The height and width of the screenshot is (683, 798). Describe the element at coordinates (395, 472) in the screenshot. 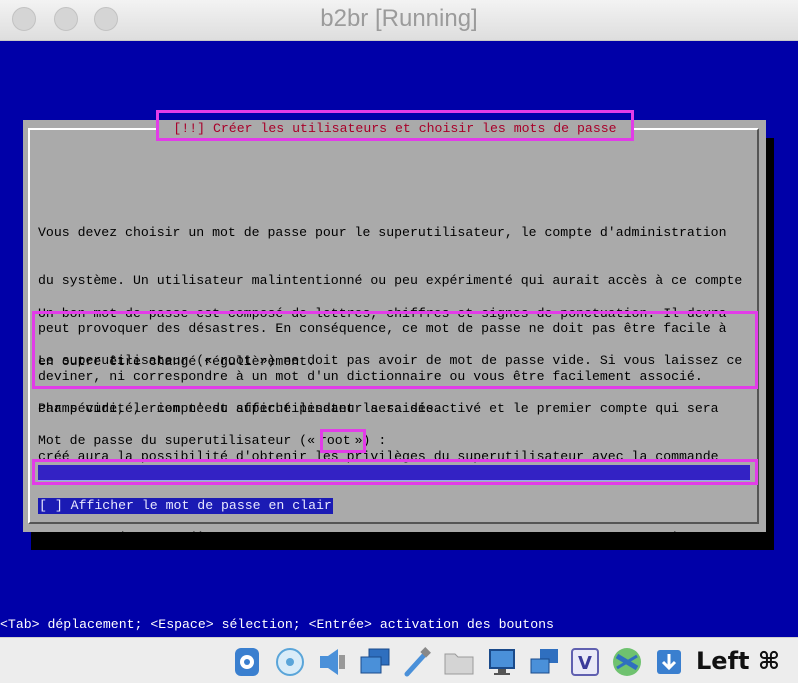

I see `password-field-highlight-box` at that location.